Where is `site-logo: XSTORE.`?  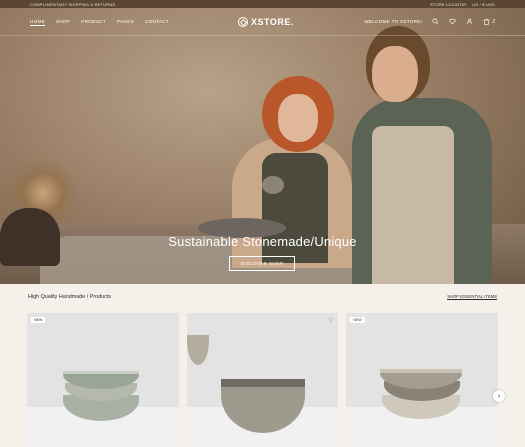 site-logo: XSTORE. is located at coordinates (266, 22).